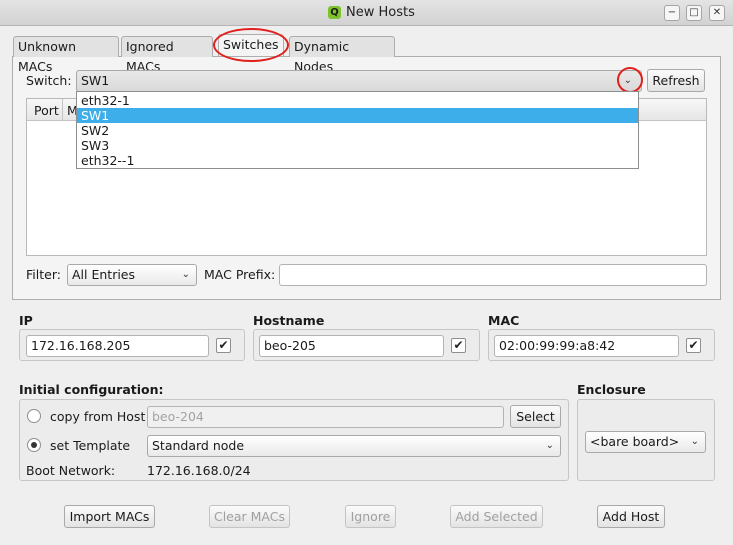 This screenshot has width=733, height=545. I want to click on copy-from-host-input: beo-204, so click(325, 417).